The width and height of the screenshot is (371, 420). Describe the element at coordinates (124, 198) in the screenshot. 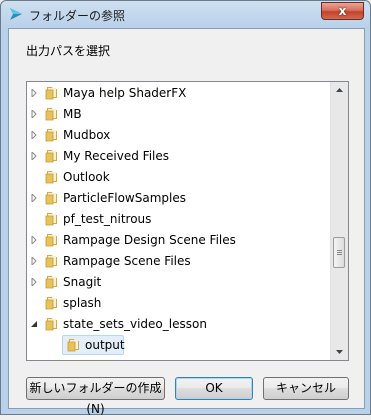

I see `tree-item-label: ParticleFlowSamples` at that location.